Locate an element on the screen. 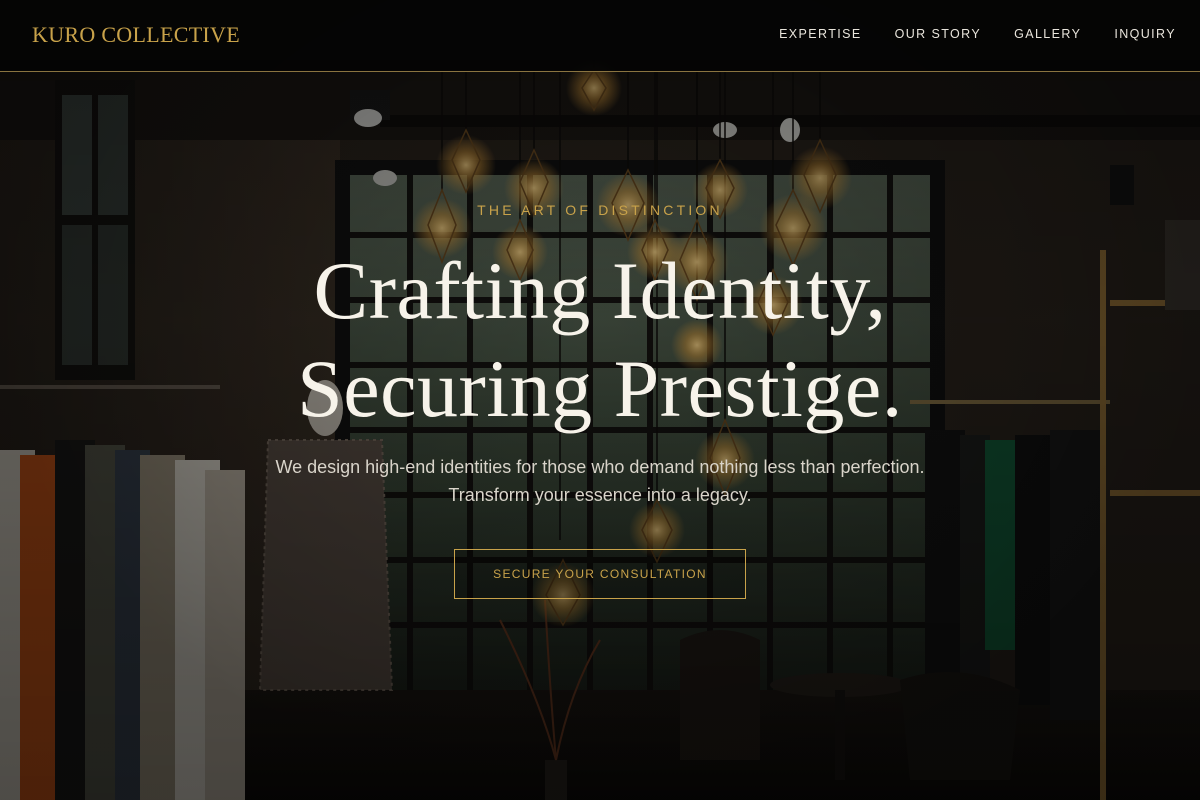 Image resolution: width=1200 pixels, height=800 pixels. nav-link-gallery: GALLERY is located at coordinates (1047, 34).